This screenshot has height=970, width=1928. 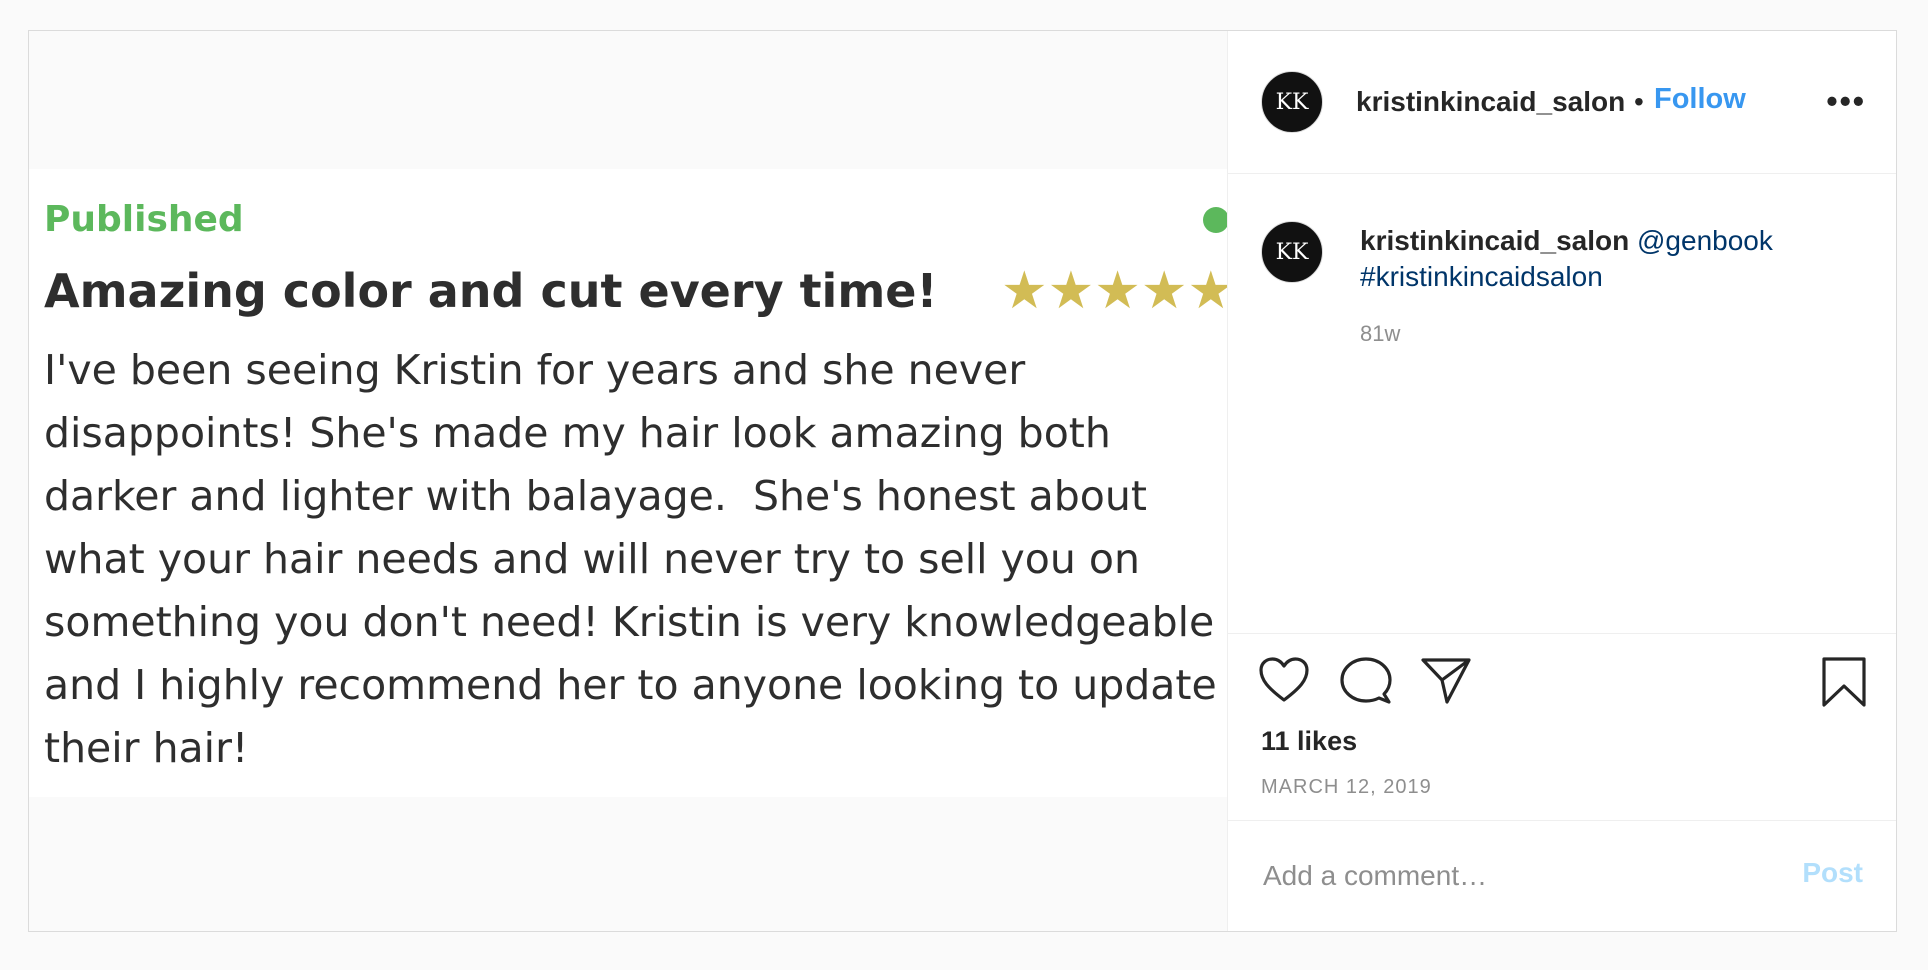 What do you see at coordinates (1846, 101) in the screenshot?
I see `more-options-icon: •••` at bounding box center [1846, 101].